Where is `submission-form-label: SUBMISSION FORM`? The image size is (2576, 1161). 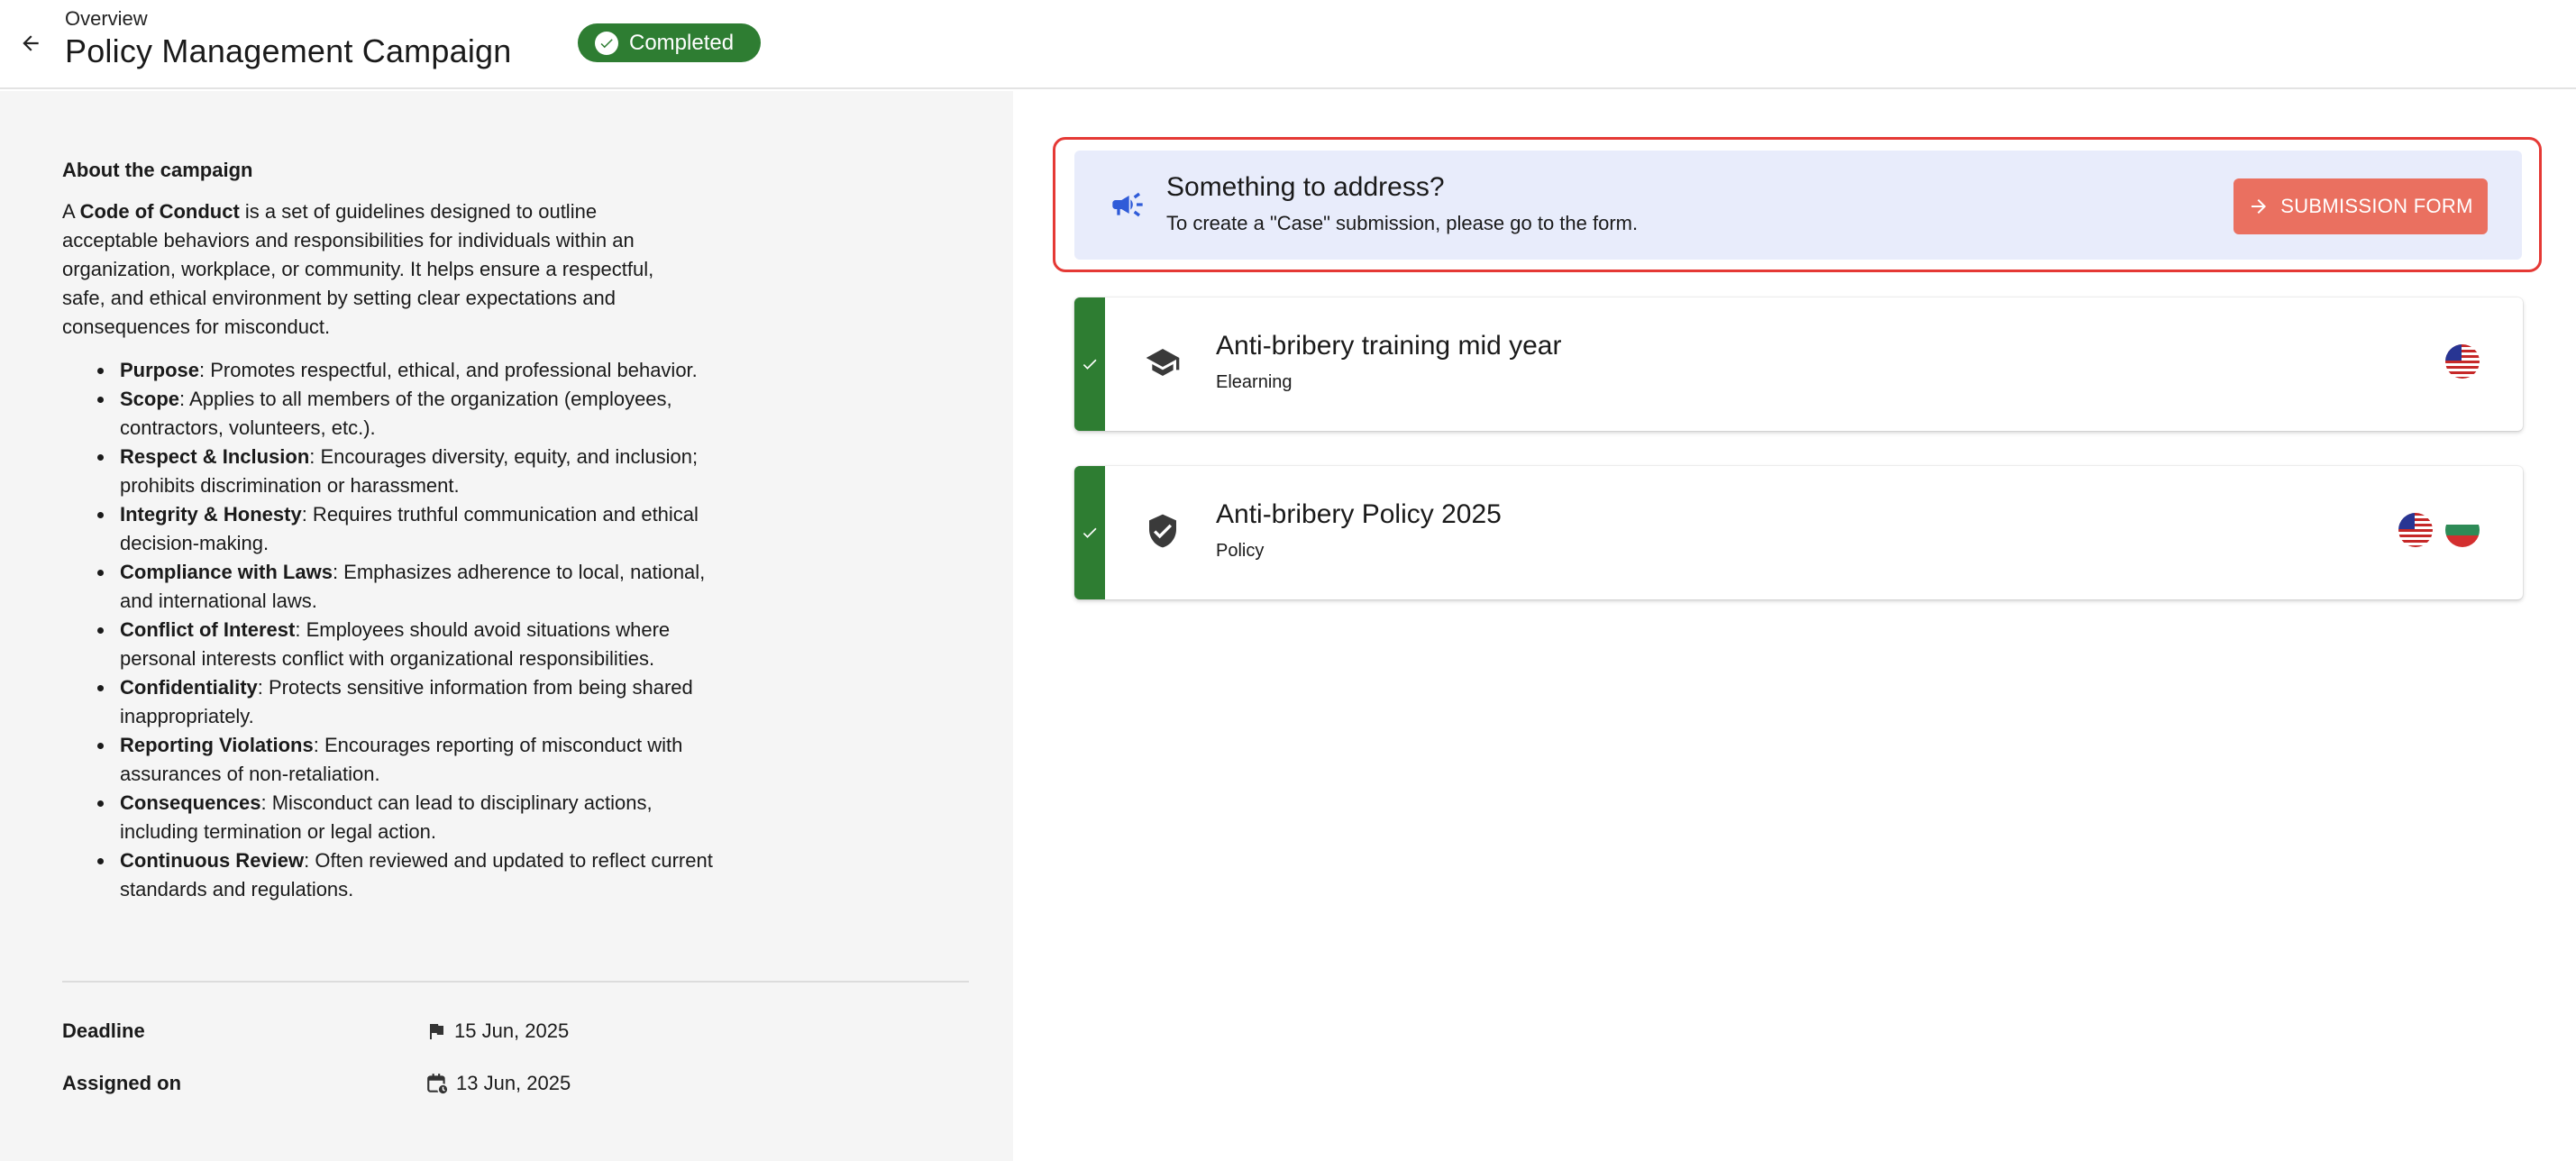
submission-form-label: SUBMISSION FORM is located at coordinates (2376, 206).